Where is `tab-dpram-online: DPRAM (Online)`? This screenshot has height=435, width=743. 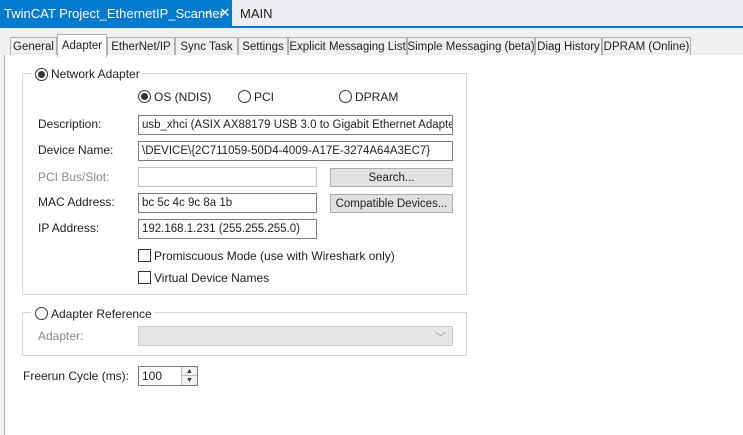 tab-dpram-online: DPRAM (Online) is located at coordinates (646, 46).